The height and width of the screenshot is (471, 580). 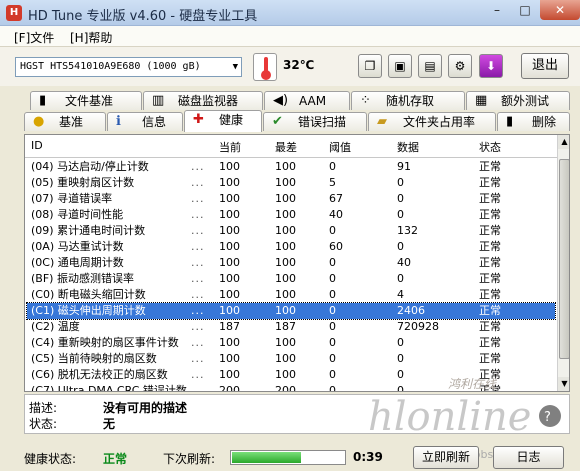 What do you see at coordinates (528, 457) in the screenshot?
I see `log-button: 日志` at bounding box center [528, 457].